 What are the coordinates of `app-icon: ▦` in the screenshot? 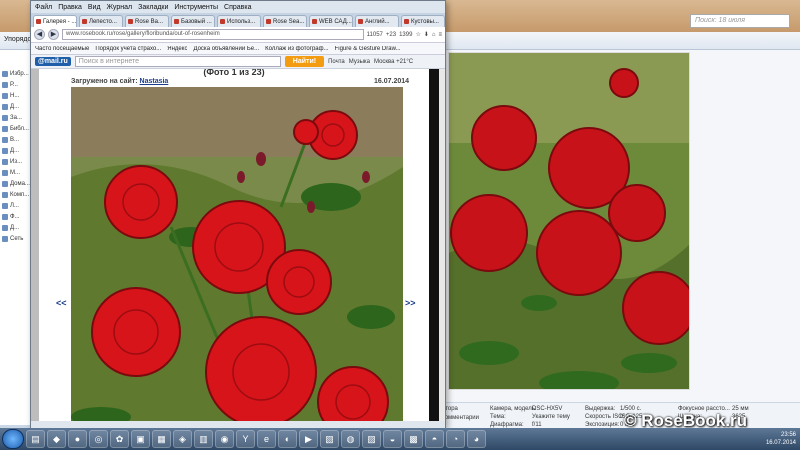 It's located at (161, 439).